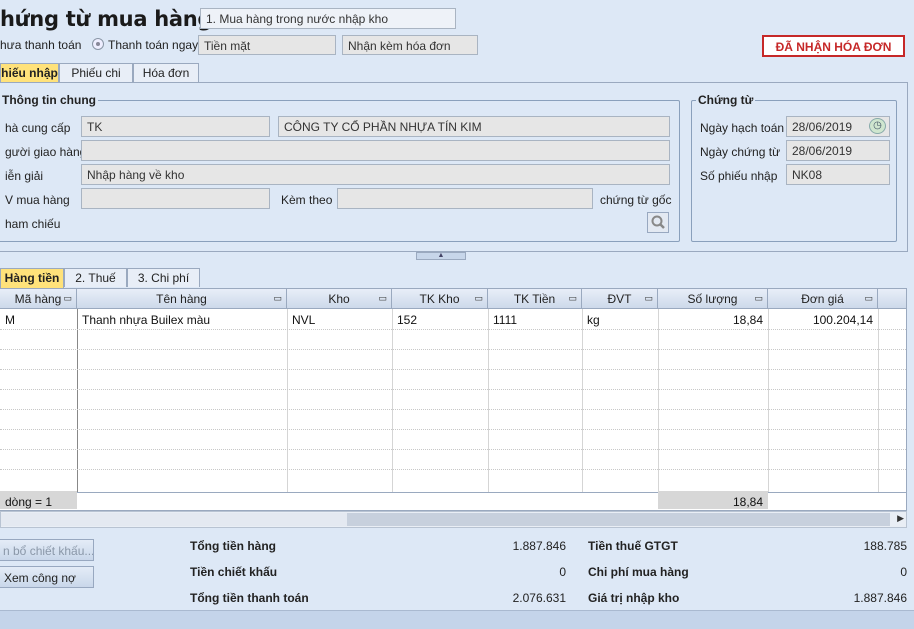  What do you see at coordinates (539, 546) in the screenshot?
I see `total-goods-value: 1.887.846` at bounding box center [539, 546].